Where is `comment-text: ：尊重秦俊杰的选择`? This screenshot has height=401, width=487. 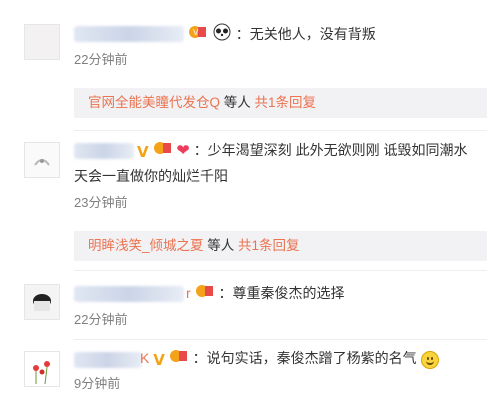
comment-text: ：尊重秦俊杰的选择 is located at coordinates (281, 293).